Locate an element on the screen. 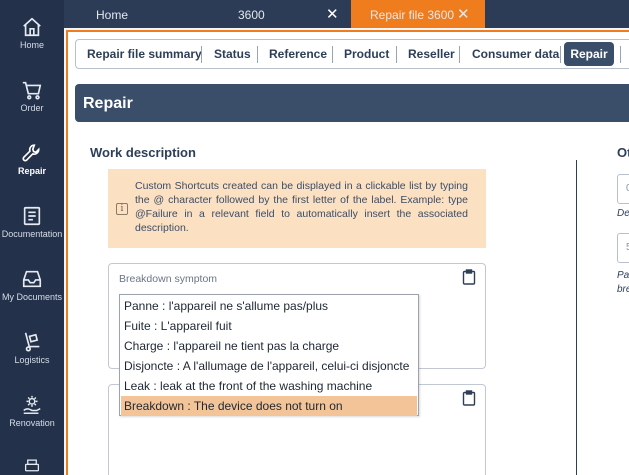  cart-icon is located at coordinates (32, 90).